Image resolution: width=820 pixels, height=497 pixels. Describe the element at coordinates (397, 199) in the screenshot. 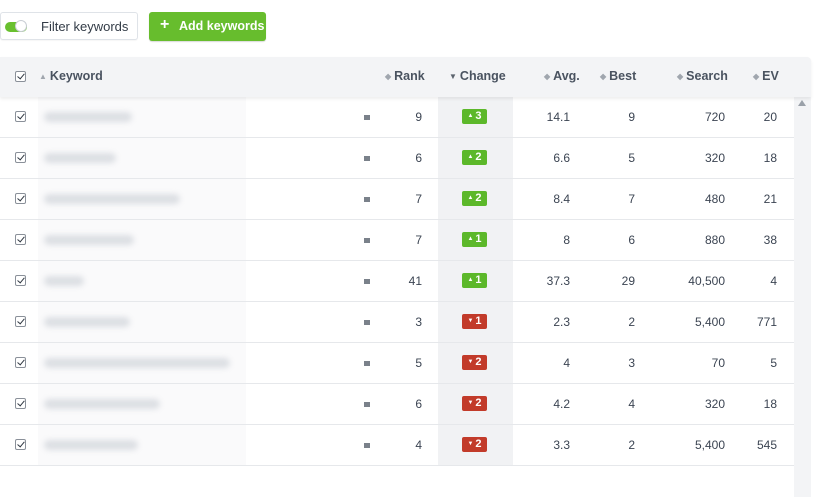

I see `table-row: 7 8.4 7 480 21 ▲ 2` at that location.